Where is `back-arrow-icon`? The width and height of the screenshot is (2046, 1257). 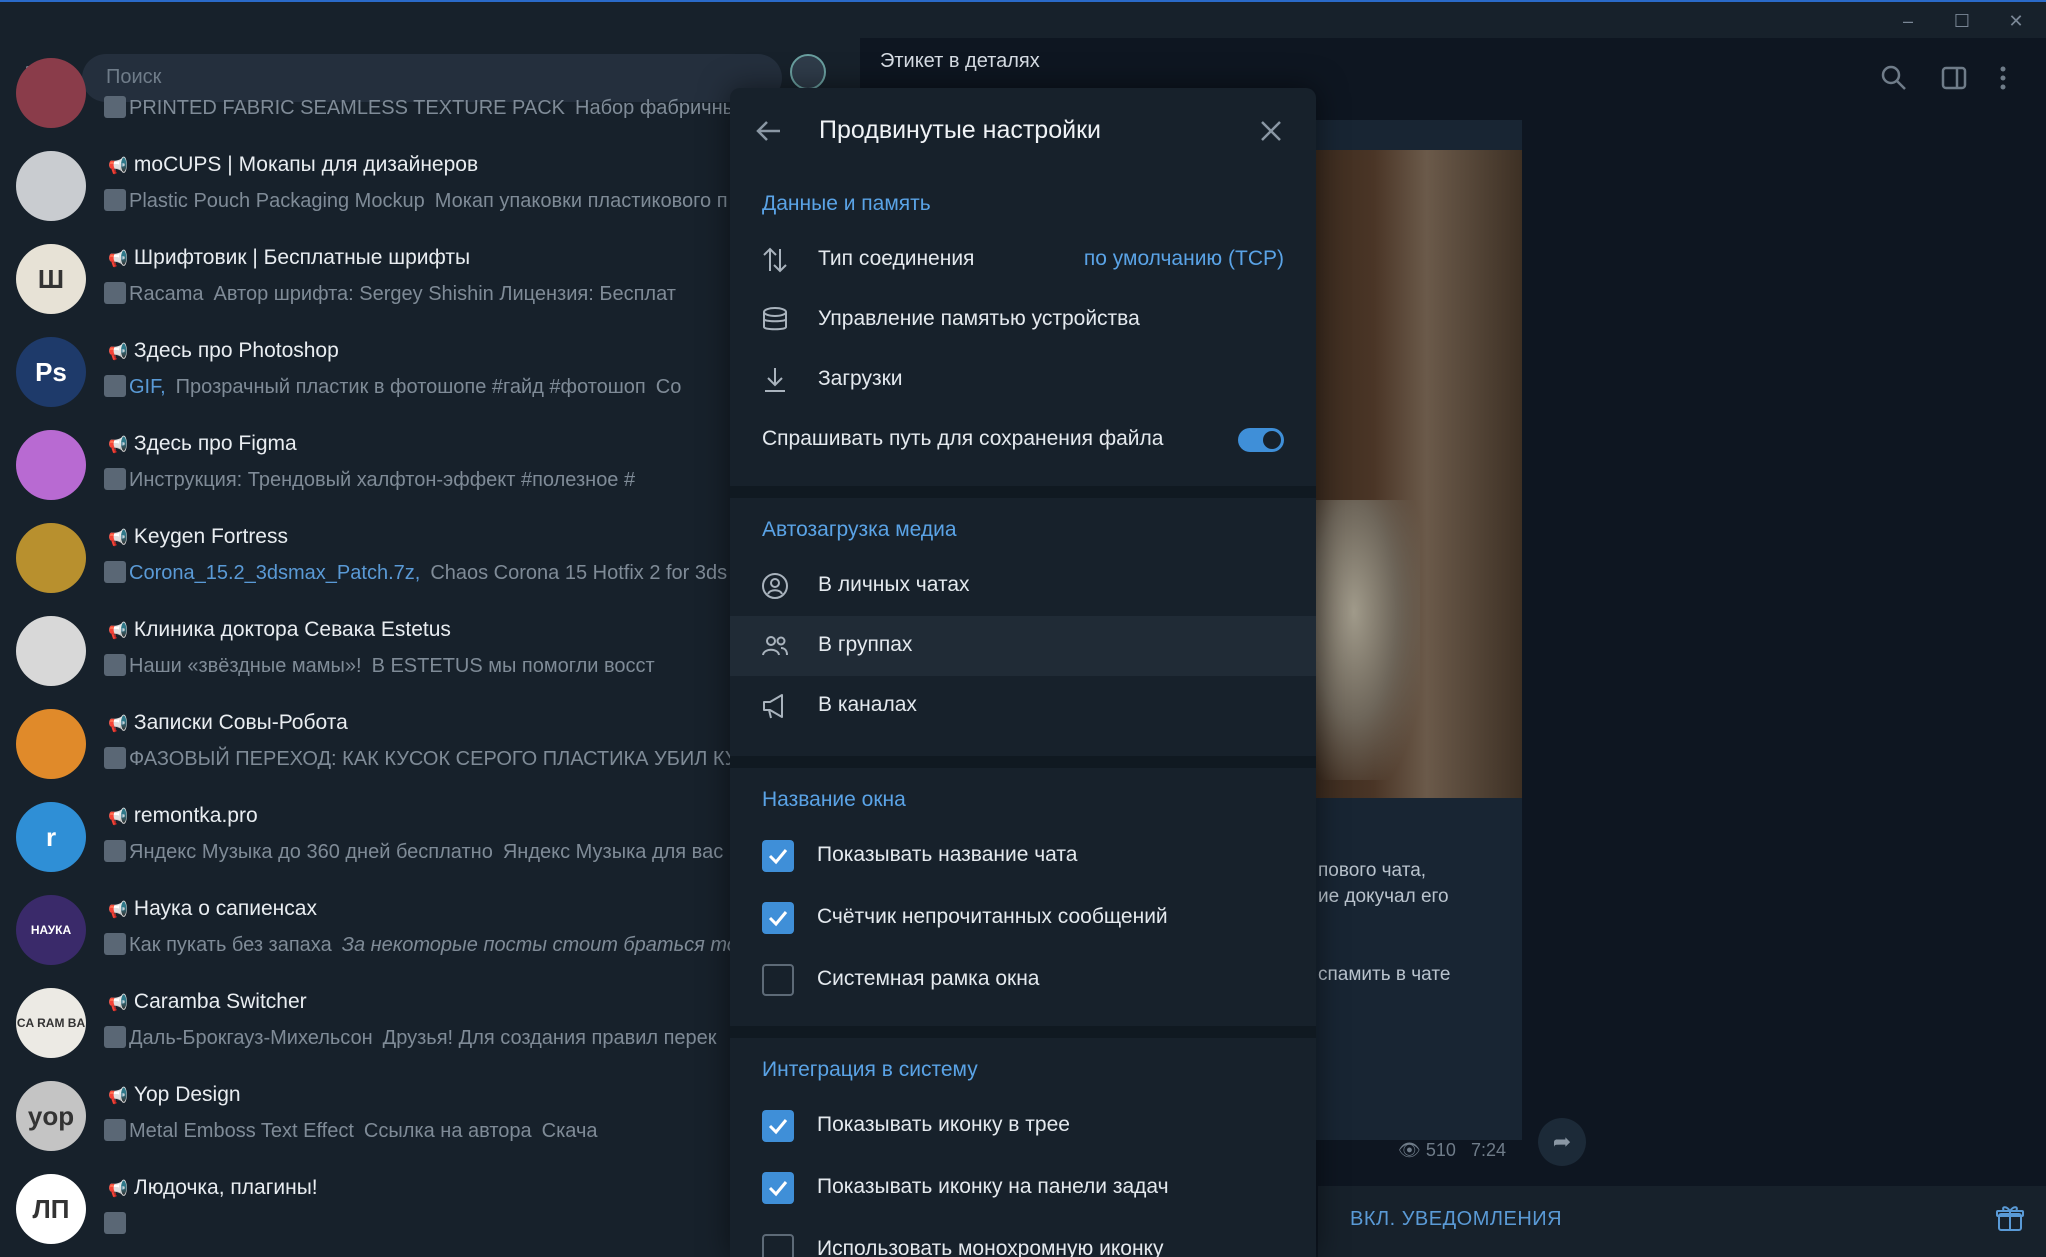 back-arrow-icon is located at coordinates (769, 131).